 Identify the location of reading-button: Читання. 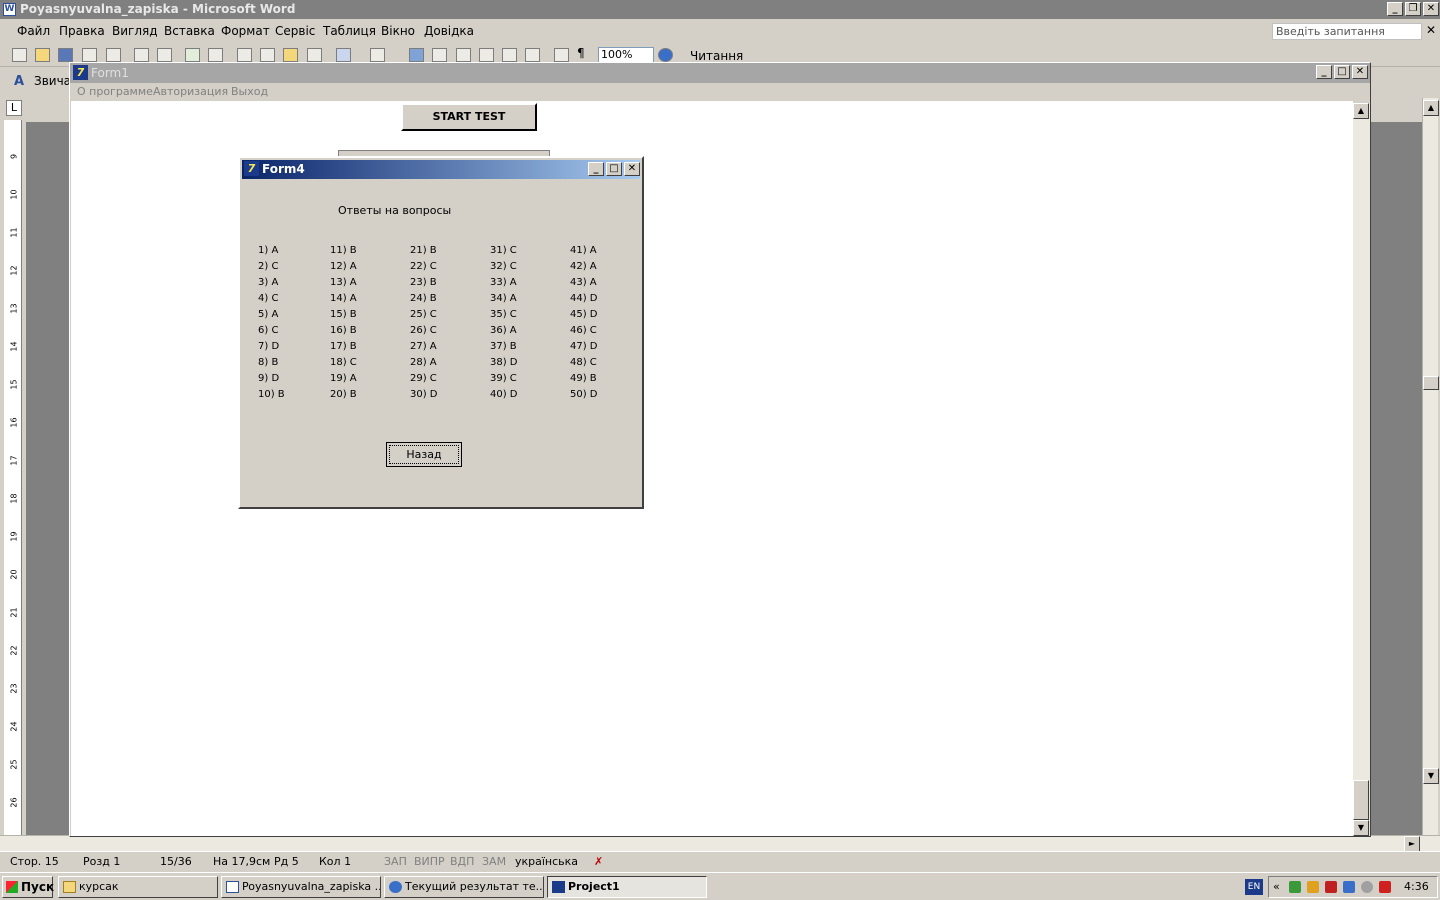
(716, 56).